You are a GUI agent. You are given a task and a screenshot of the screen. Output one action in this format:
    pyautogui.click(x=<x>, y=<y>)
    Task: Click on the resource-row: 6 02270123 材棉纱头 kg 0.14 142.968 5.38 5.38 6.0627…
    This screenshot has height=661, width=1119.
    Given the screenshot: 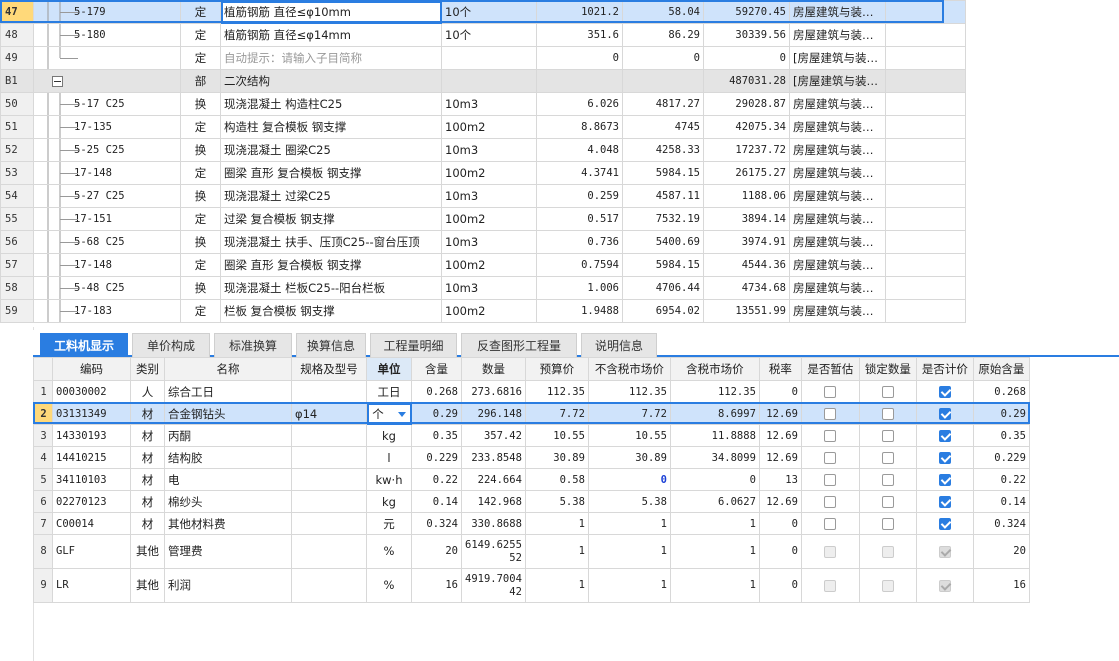 What is the action you would take?
    pyautogui.click(x=531, y=501)
    